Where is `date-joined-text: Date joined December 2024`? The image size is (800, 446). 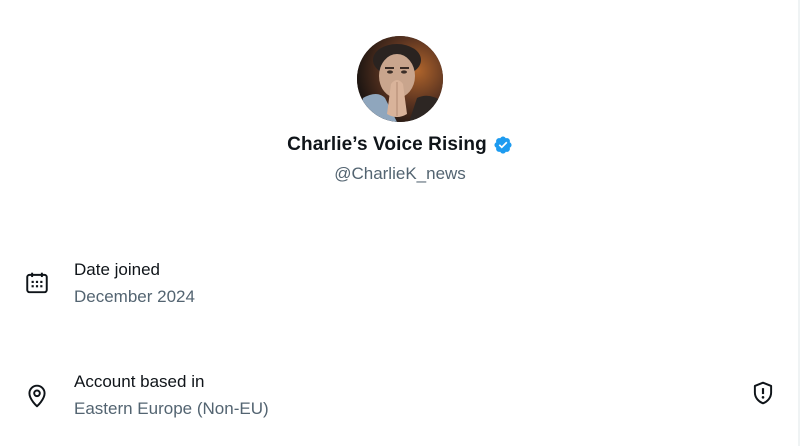
date-joined-text: Date joined December 2024 is located at coordinates (134, 283).